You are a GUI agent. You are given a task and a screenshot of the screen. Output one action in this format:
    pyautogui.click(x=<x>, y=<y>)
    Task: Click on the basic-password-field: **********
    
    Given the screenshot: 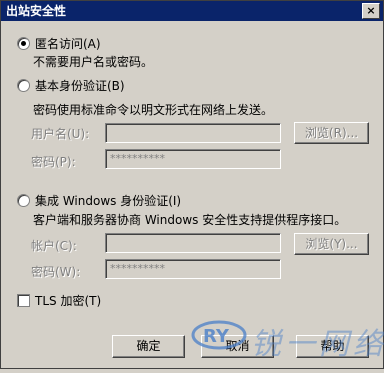 What is the action you would take?
    pyautogui.click(x=193, y=159)
    